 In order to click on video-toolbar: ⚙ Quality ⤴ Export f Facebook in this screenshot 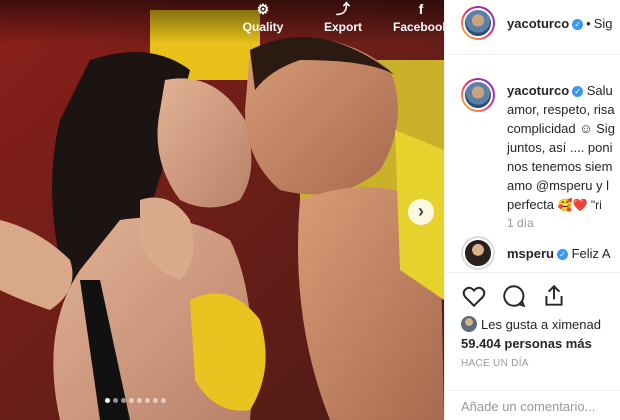, I will do `click(222, 22)`.